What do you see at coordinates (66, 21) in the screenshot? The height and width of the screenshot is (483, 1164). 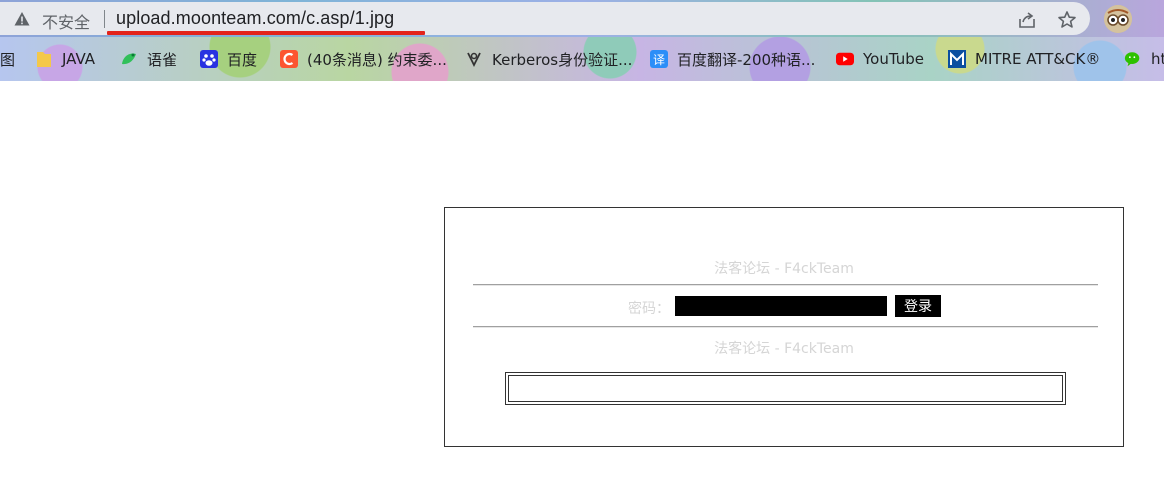 I see `security-status: 不安全` at bounding box center [66, 21].